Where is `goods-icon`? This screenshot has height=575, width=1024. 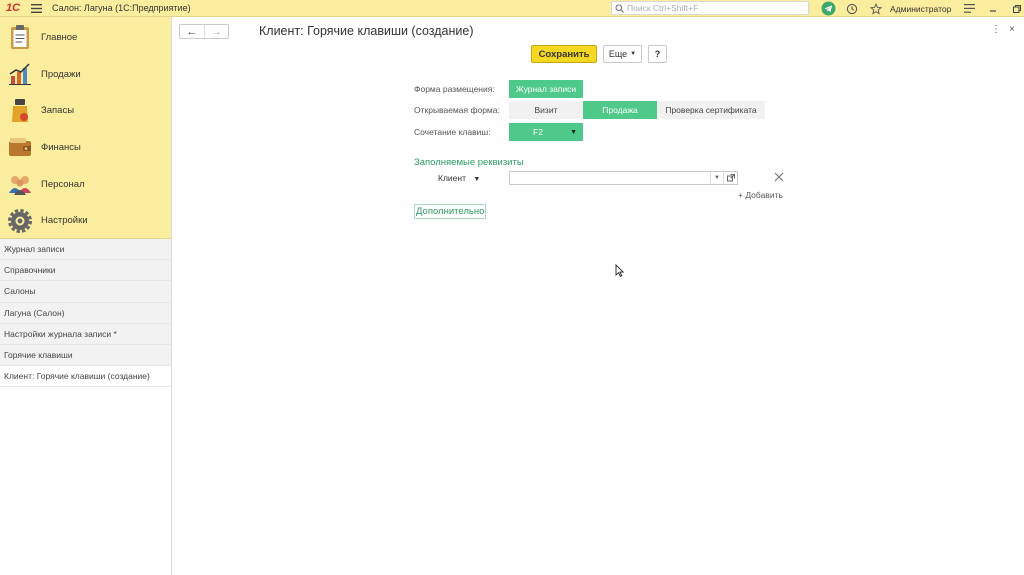
goods-icon is located at coordinates (20, 111).